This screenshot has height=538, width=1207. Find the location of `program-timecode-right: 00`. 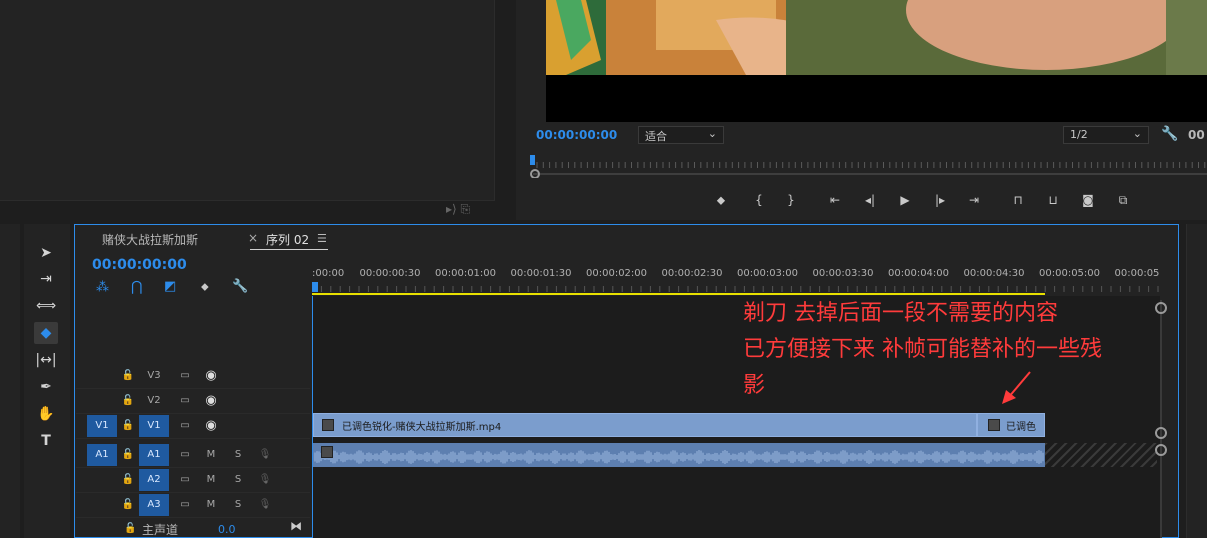

program-timecode-right: 00 is located at coordinates (1196, 135).